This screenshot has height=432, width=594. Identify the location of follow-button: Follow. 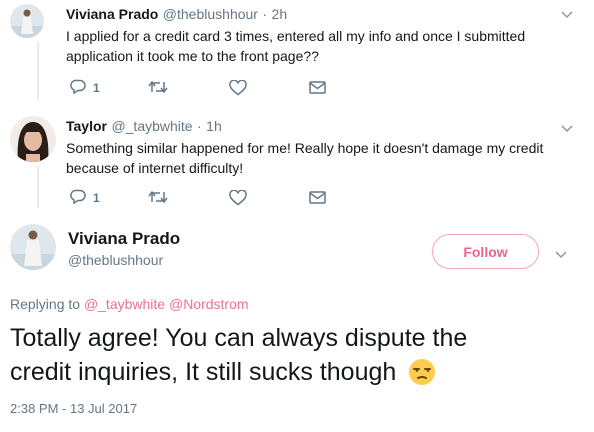
(485, 251).